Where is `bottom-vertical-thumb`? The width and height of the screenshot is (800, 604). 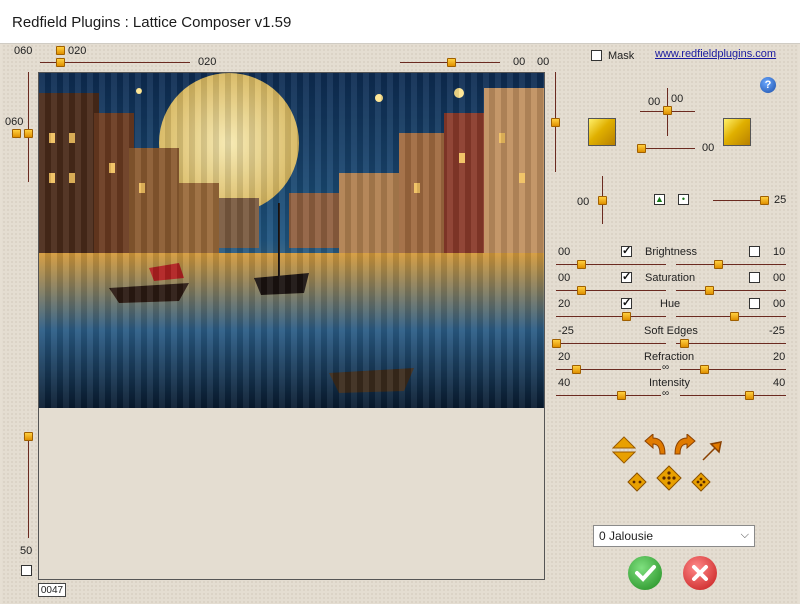
bottom-vertical-thumb is located at coordinates (28, 436).